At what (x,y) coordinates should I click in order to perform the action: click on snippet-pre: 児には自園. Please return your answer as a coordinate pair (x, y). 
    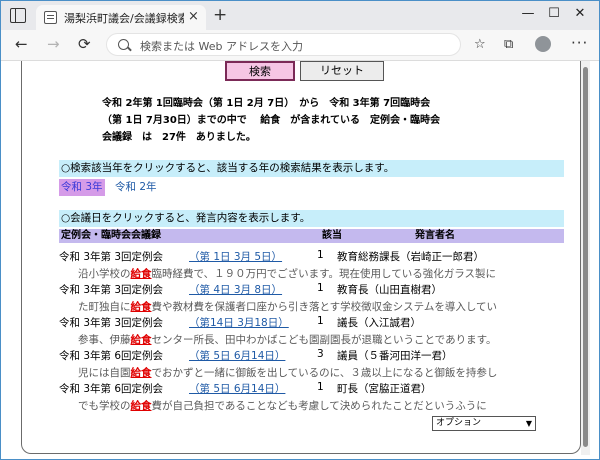
    Looking at the image, I should click on (104, 373).